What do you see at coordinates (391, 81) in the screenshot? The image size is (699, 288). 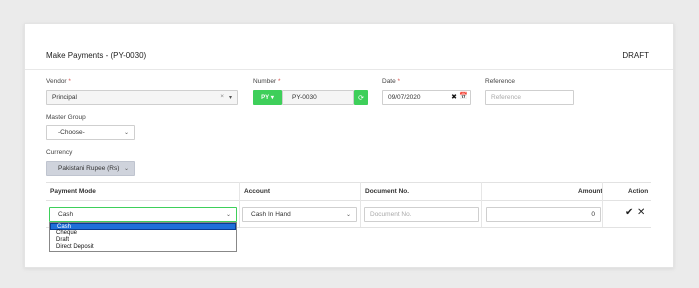 I see `date-label: Date *` at bounding box center [391, 81].